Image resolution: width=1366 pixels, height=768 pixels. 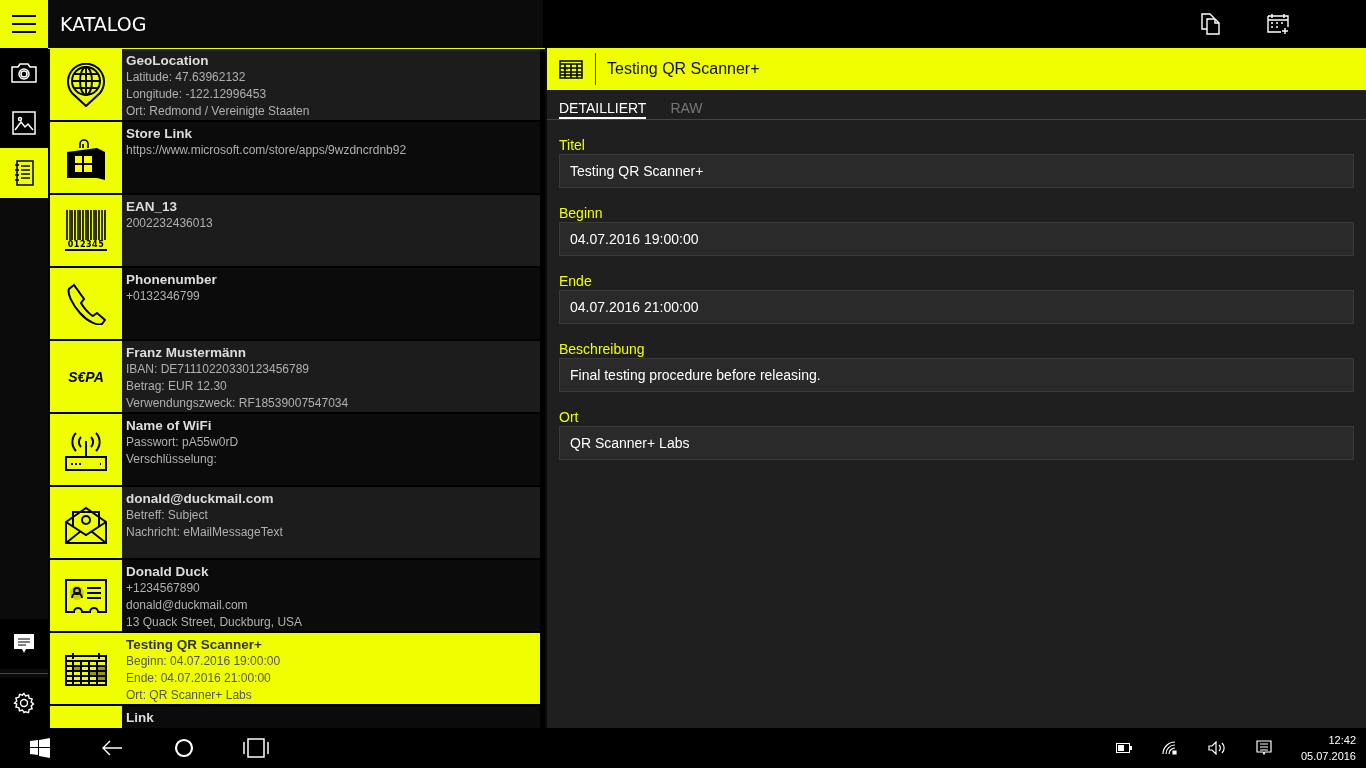 I want to click on item-detail: Beginn: 04.07.2016 19:00:00, so click(x=203, y=661).